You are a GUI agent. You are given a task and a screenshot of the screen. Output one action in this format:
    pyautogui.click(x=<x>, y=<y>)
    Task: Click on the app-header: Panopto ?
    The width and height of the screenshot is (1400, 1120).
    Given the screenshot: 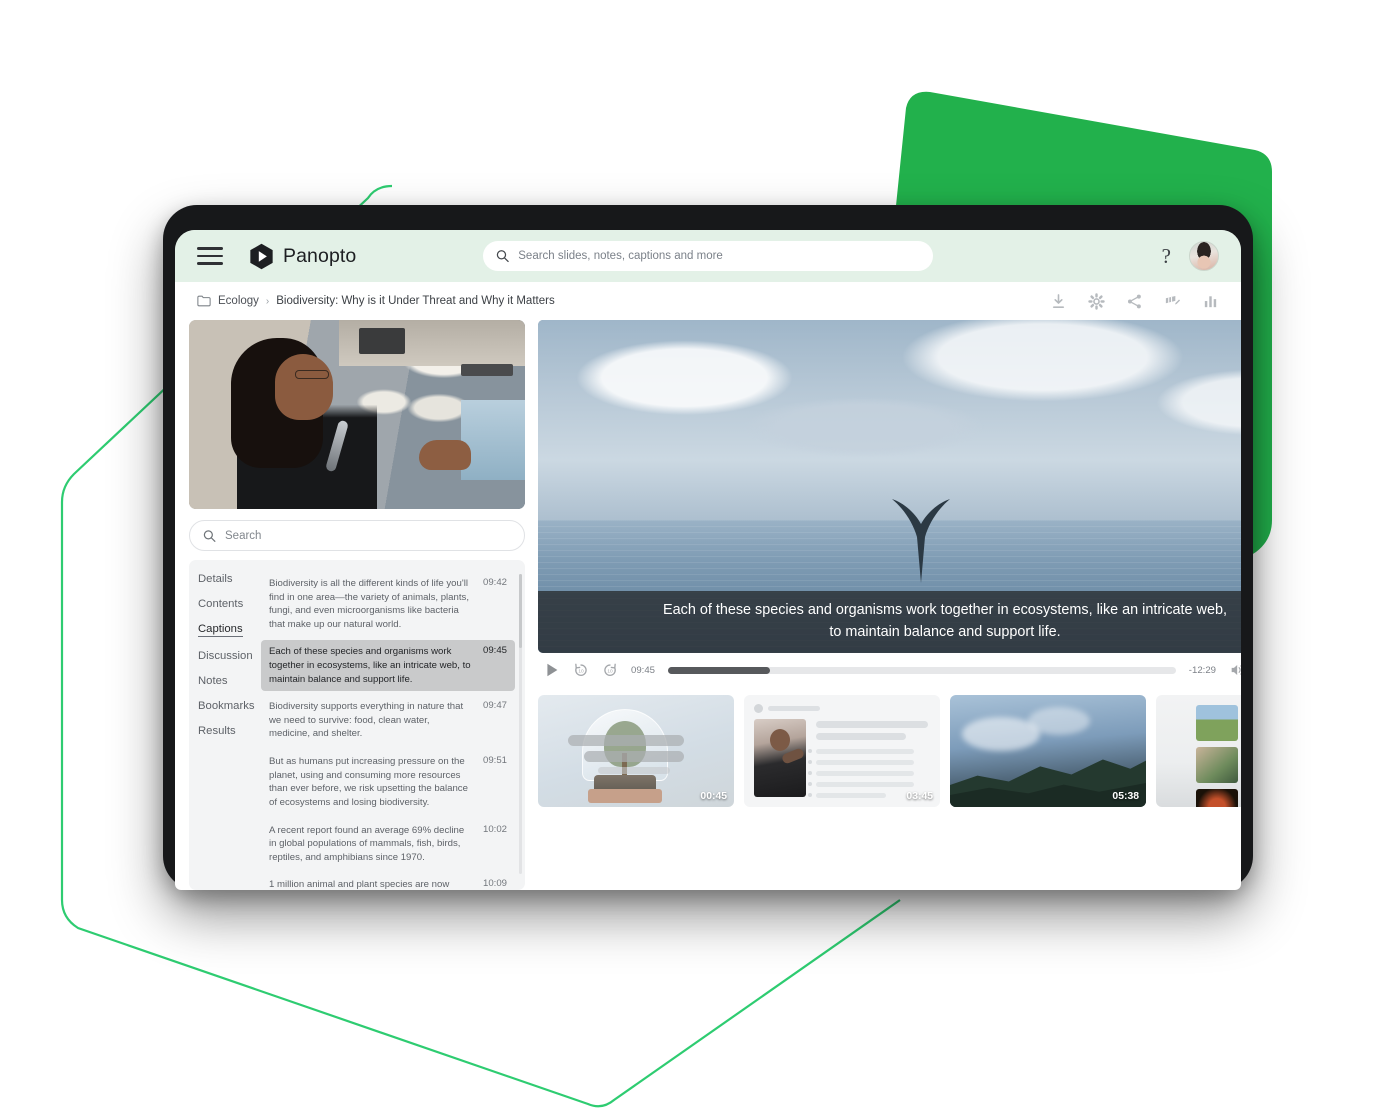 What is the action you would take?
    pyautogui.click(x=708, y=256)
    